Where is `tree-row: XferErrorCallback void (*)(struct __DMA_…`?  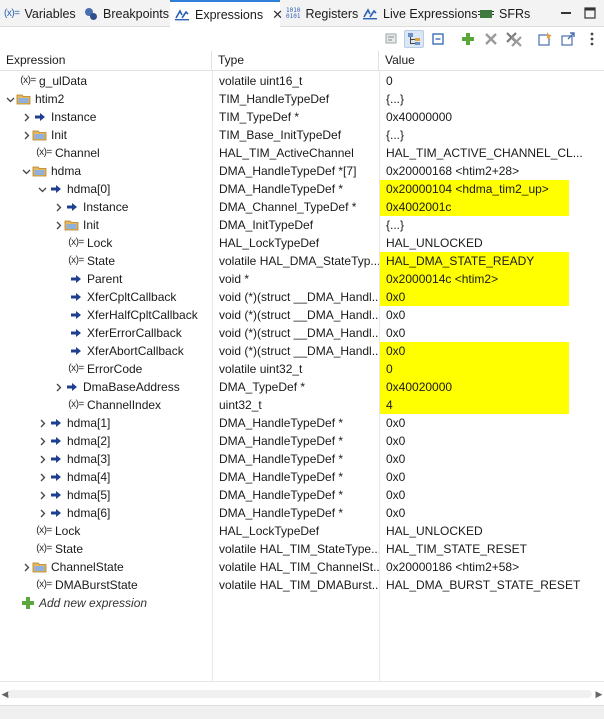
tree-row: XferErrorCallback void (*)(struct __DMA_… is located at coordinates (302, 333).